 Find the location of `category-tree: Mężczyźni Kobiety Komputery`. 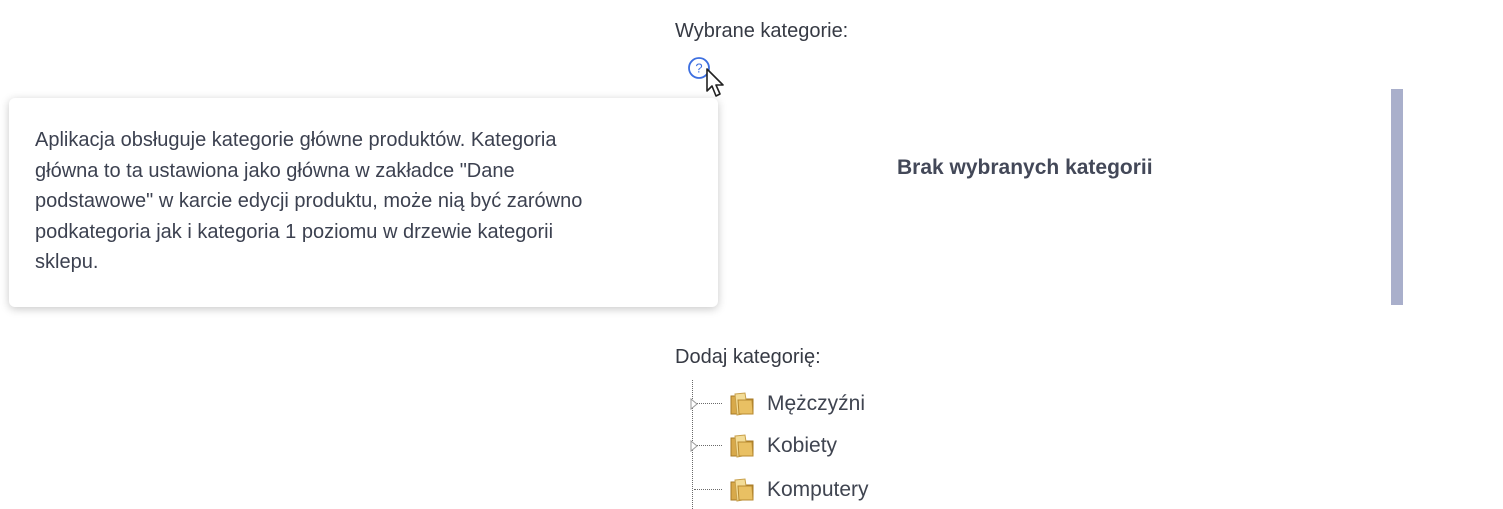

category-tree: Mężczyźni Kobiety Komputery is located at coordinates (838, 444).